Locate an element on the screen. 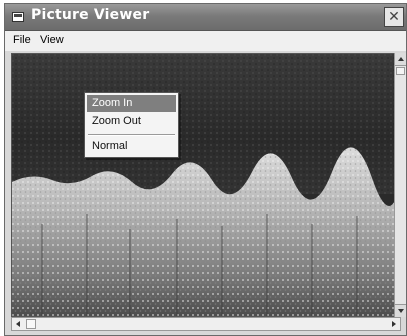 The height and width of the screenshot is (336, 407). context-menu: Zoom In Zoom Out Normal is located at coordinates (131, 125).